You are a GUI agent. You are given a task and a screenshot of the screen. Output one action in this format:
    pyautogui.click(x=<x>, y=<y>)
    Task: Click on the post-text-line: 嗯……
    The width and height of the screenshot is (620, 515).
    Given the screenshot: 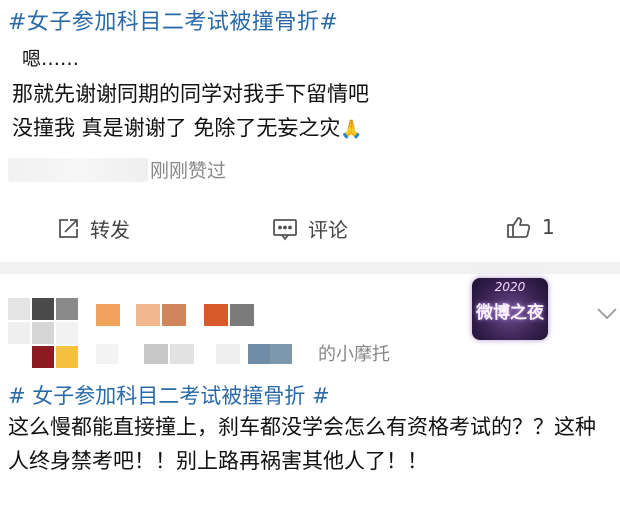 What is the action you would take?
    pyautogui.click(x=51, y=59)
    